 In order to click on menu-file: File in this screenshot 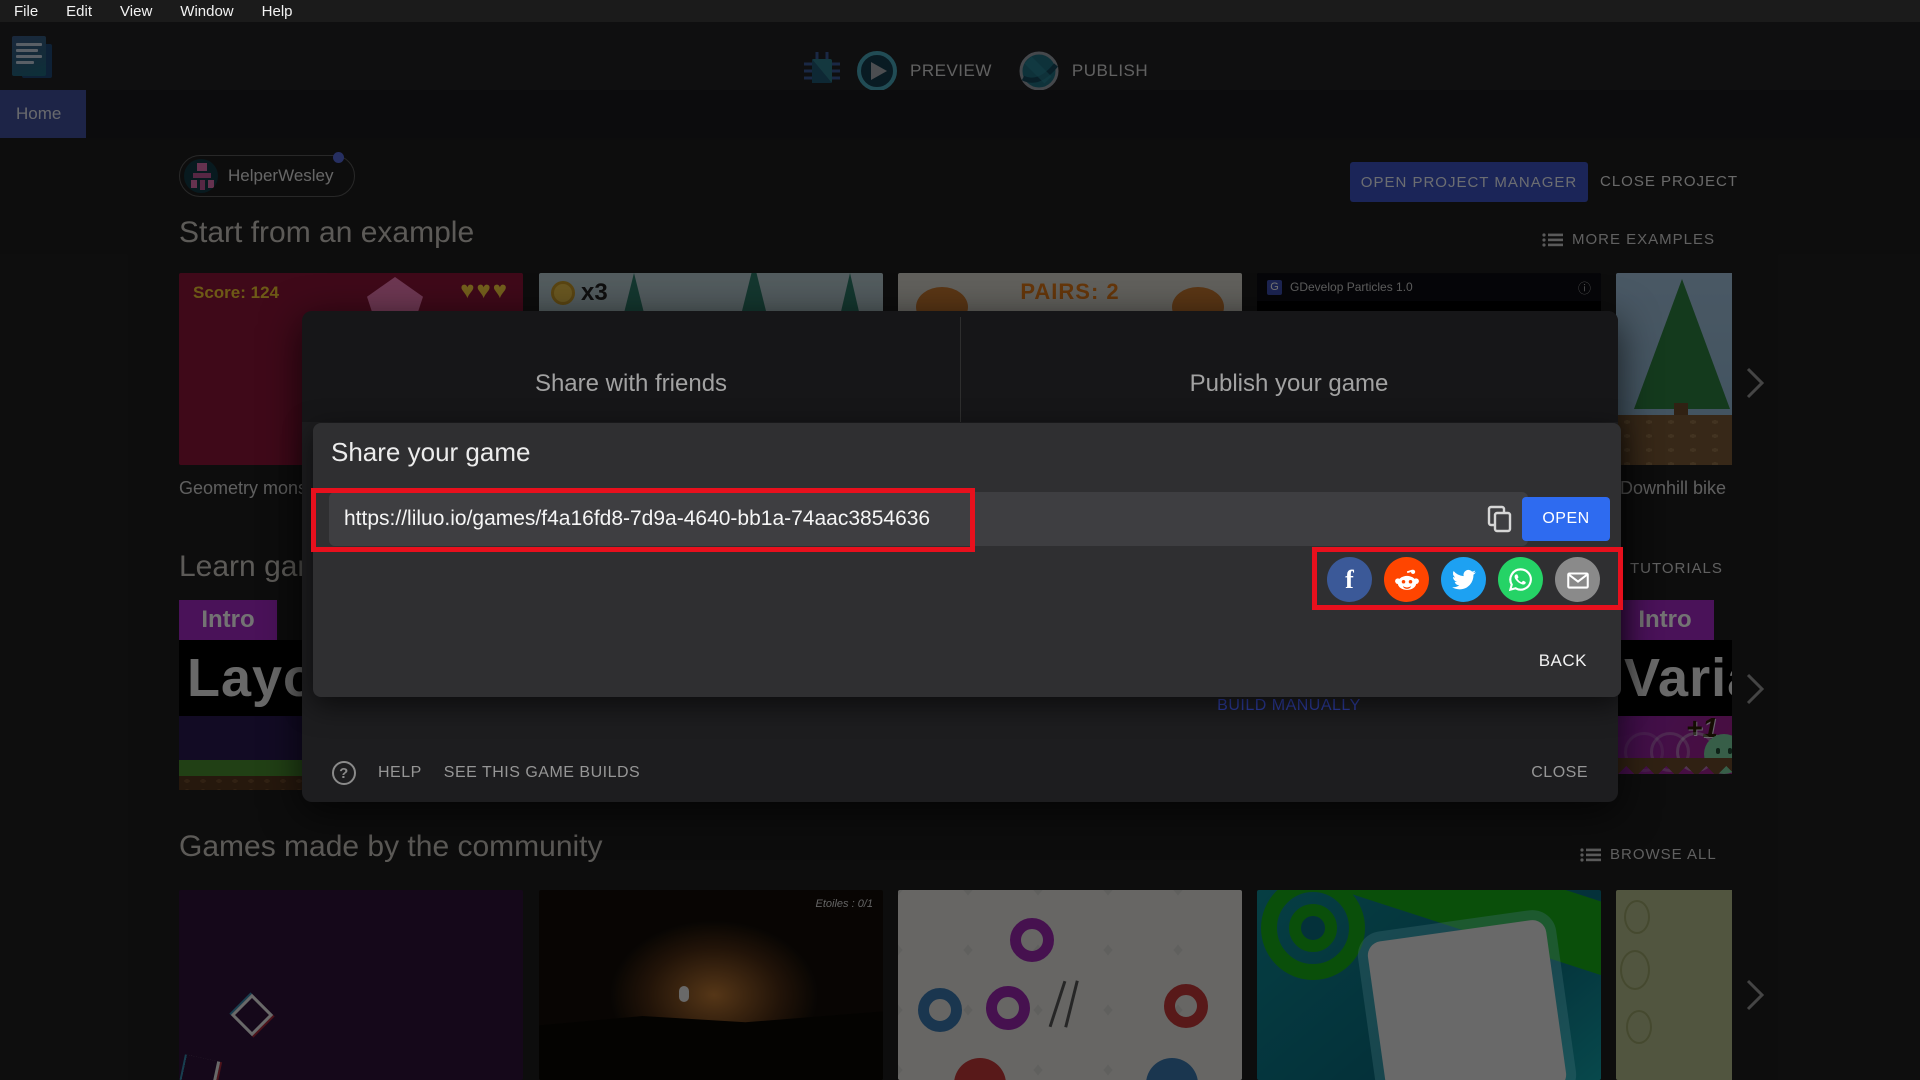, I will do `click(26, 11)`.